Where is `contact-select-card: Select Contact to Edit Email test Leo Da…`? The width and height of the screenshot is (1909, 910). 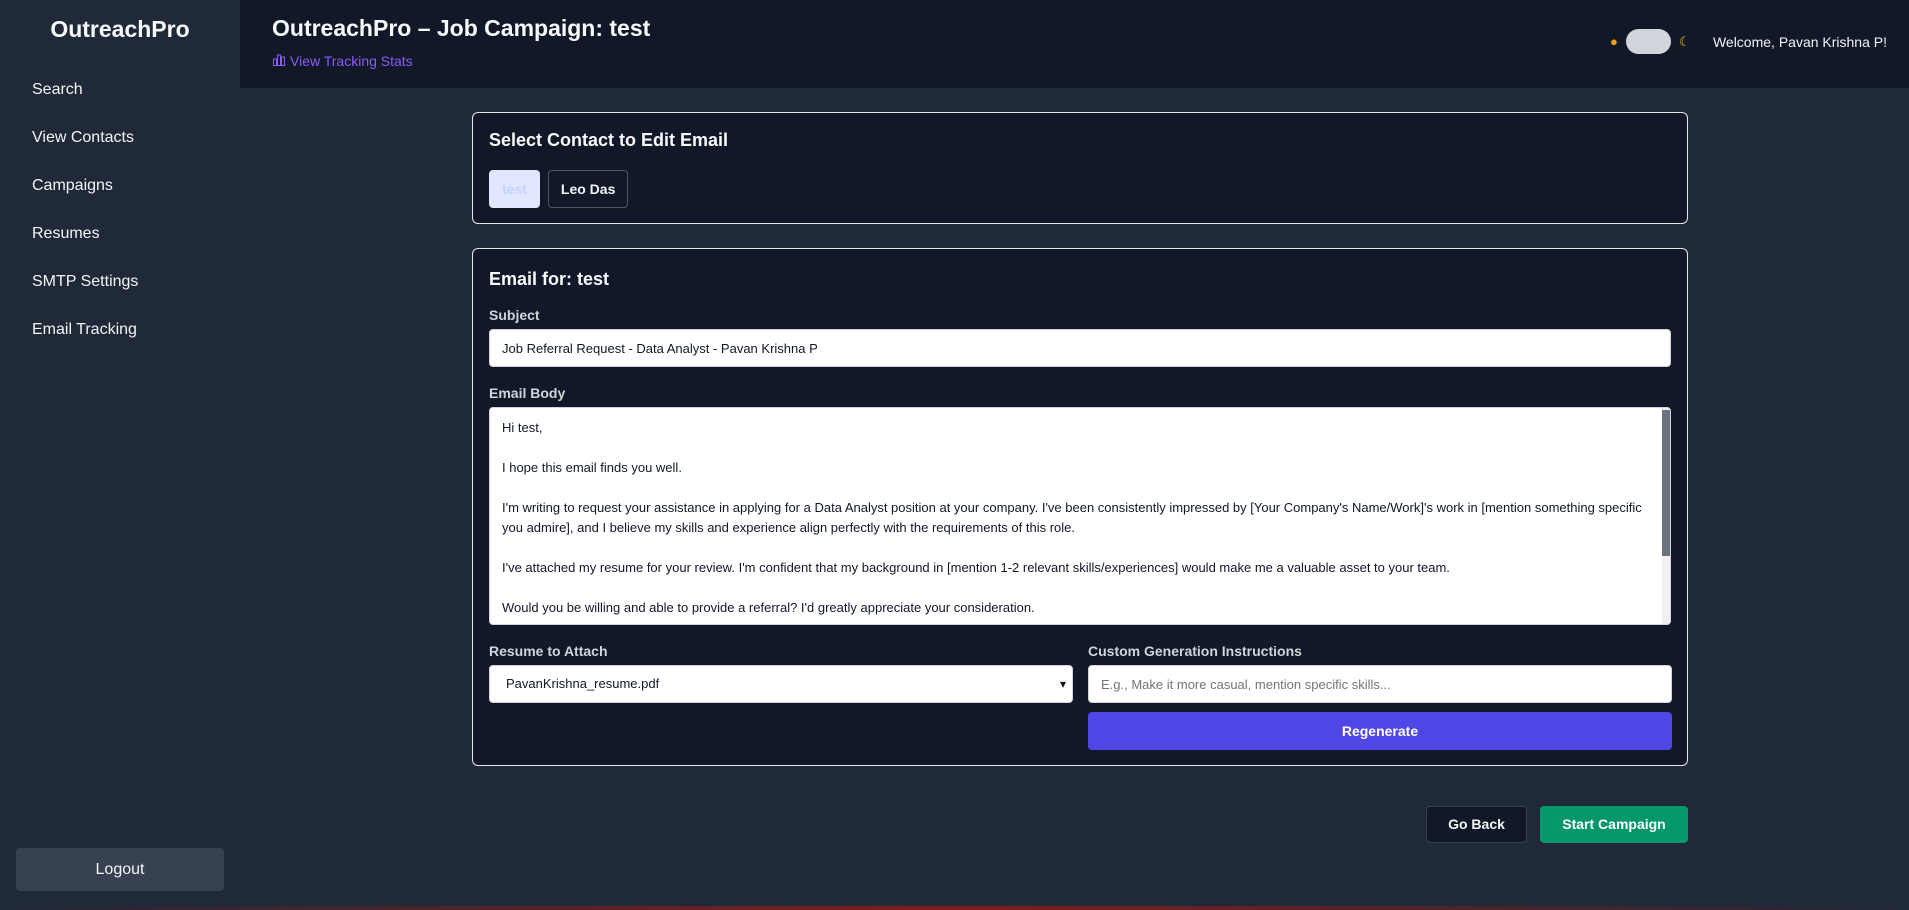
contact-select-card: Select Contact to Edit Email test Leo Da… is located at coordinates (1080, 168).